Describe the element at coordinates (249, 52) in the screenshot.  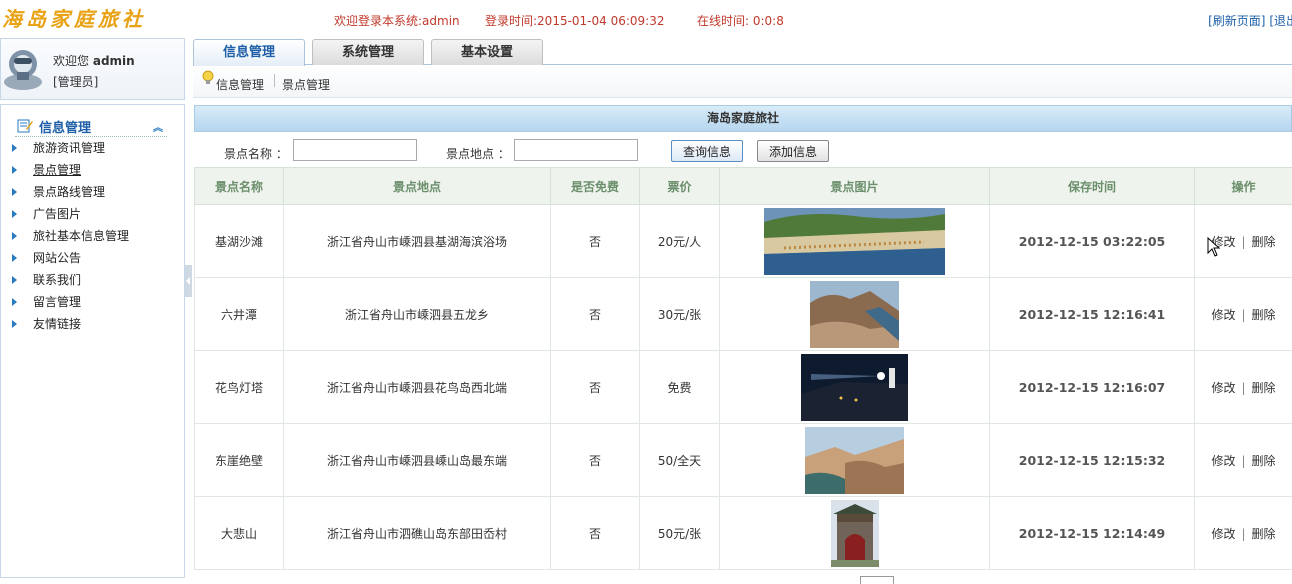
I see `tab-info-management: 信息管理` at that location.